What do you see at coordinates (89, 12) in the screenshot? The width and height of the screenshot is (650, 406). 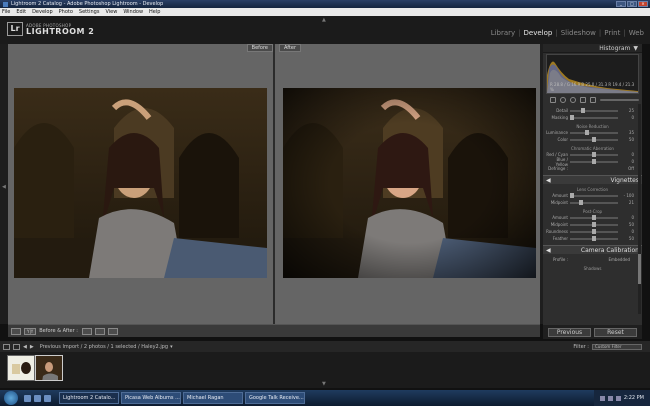 I see `menu-settings: Settings` at bounding box center [89, 12].